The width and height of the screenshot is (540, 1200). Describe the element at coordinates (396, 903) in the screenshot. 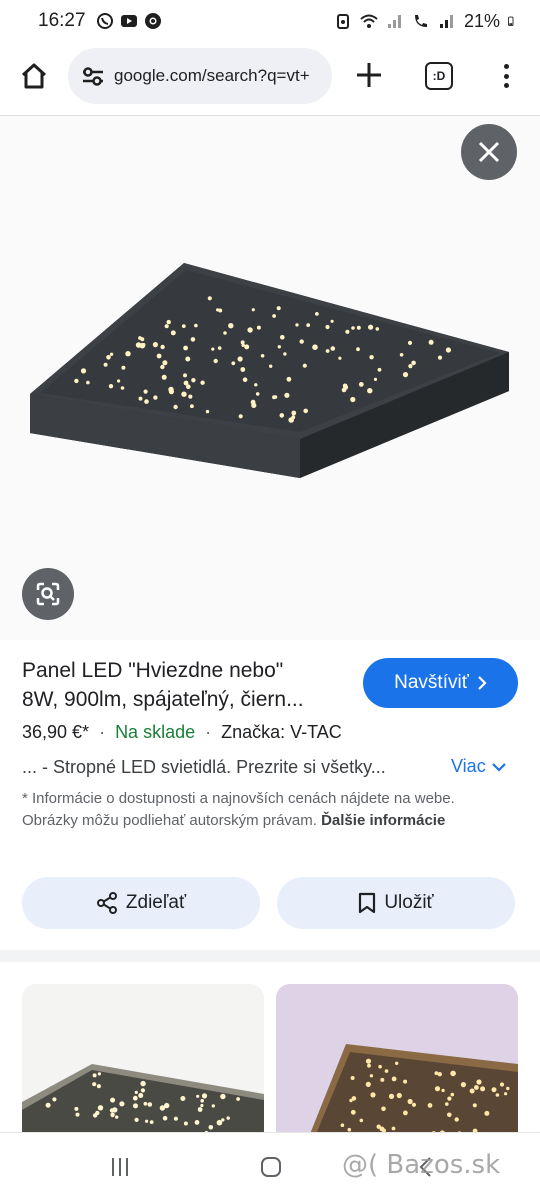

I see `save-button: Uložiť` at that location.